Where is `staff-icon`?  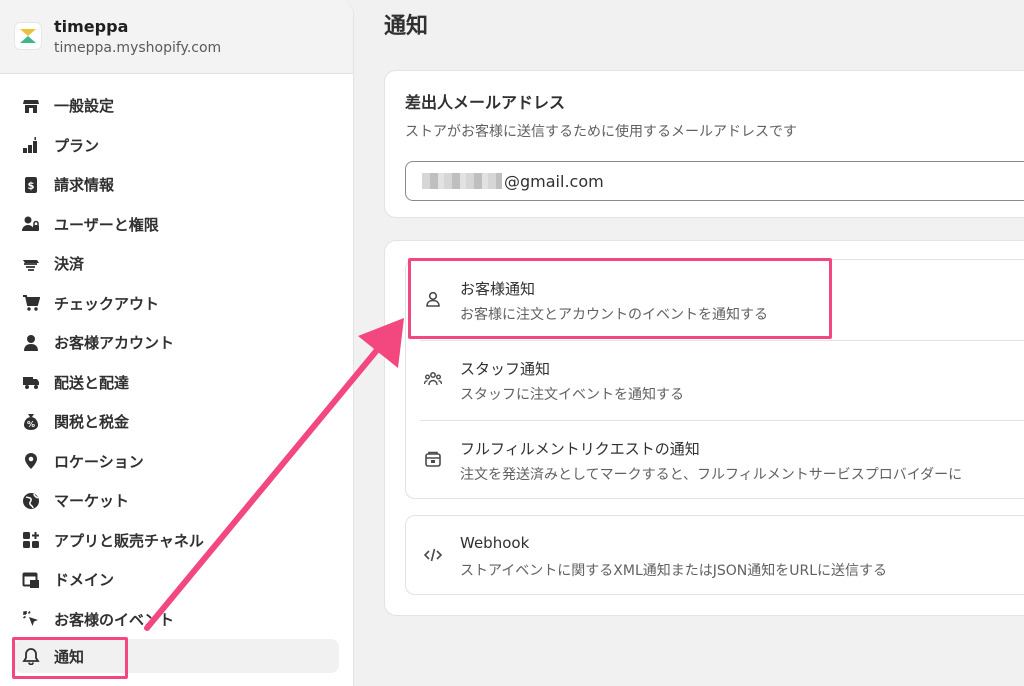
staff-icon is located at coordinates (433, 379).